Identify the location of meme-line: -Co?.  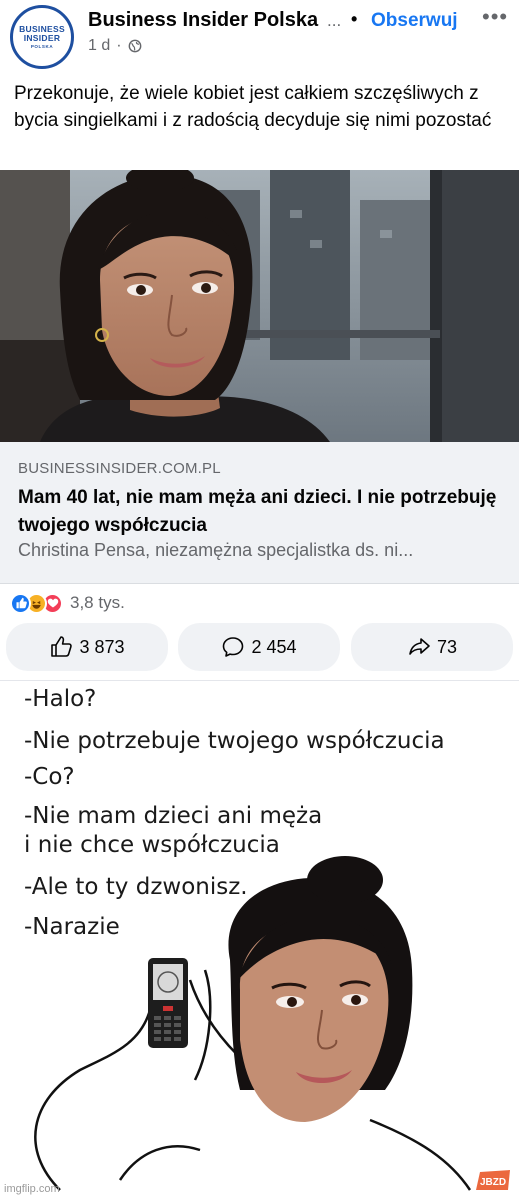
(49, 777).